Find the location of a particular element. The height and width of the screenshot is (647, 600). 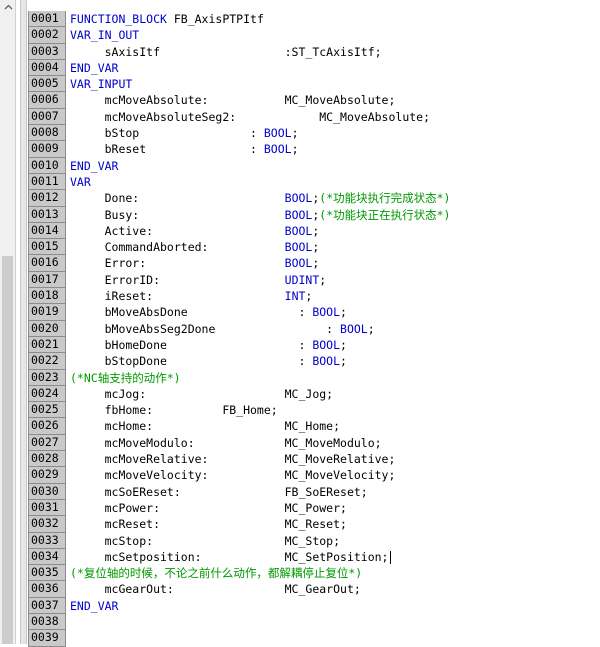

code-line: 0020 bMoveAbsSeg2Done : BOOL; is located at coordinates (314, 328).